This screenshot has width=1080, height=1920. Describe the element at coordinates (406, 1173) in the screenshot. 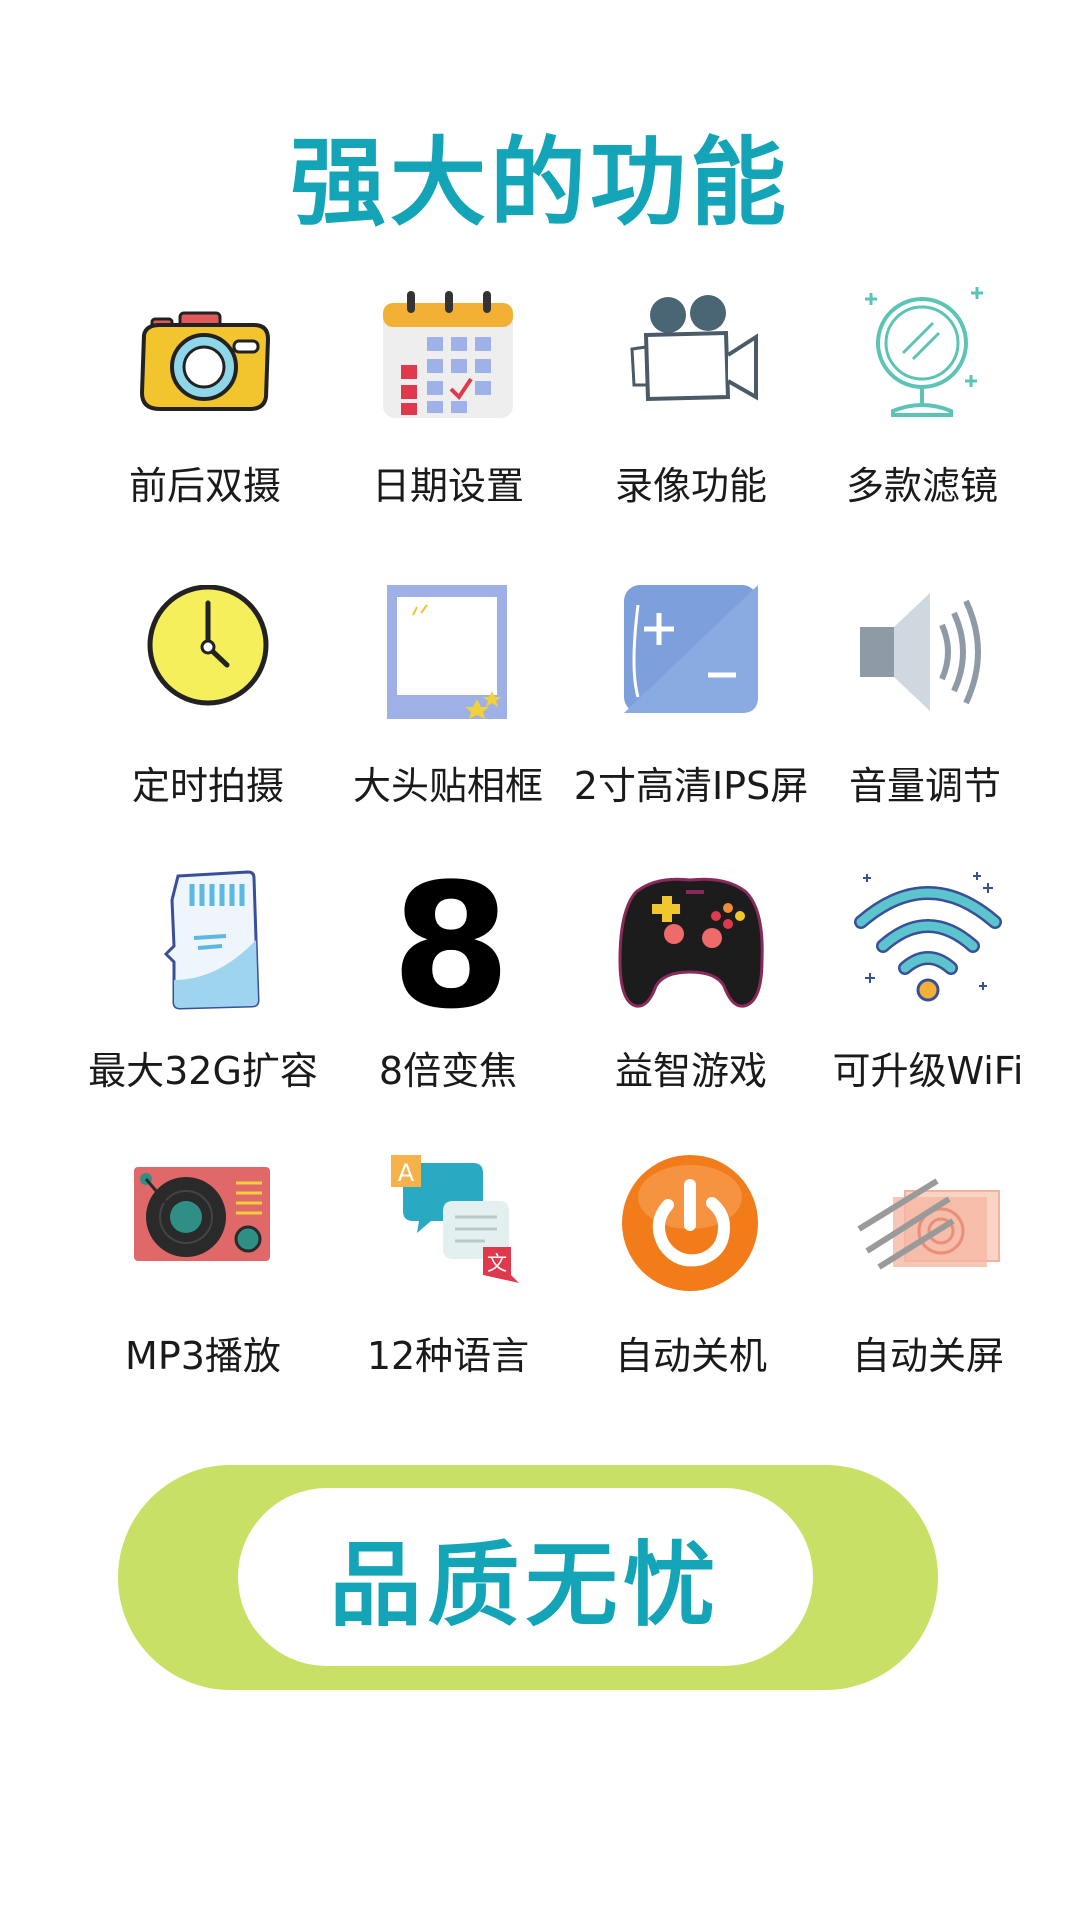

I see `svg-text: A` at that location.